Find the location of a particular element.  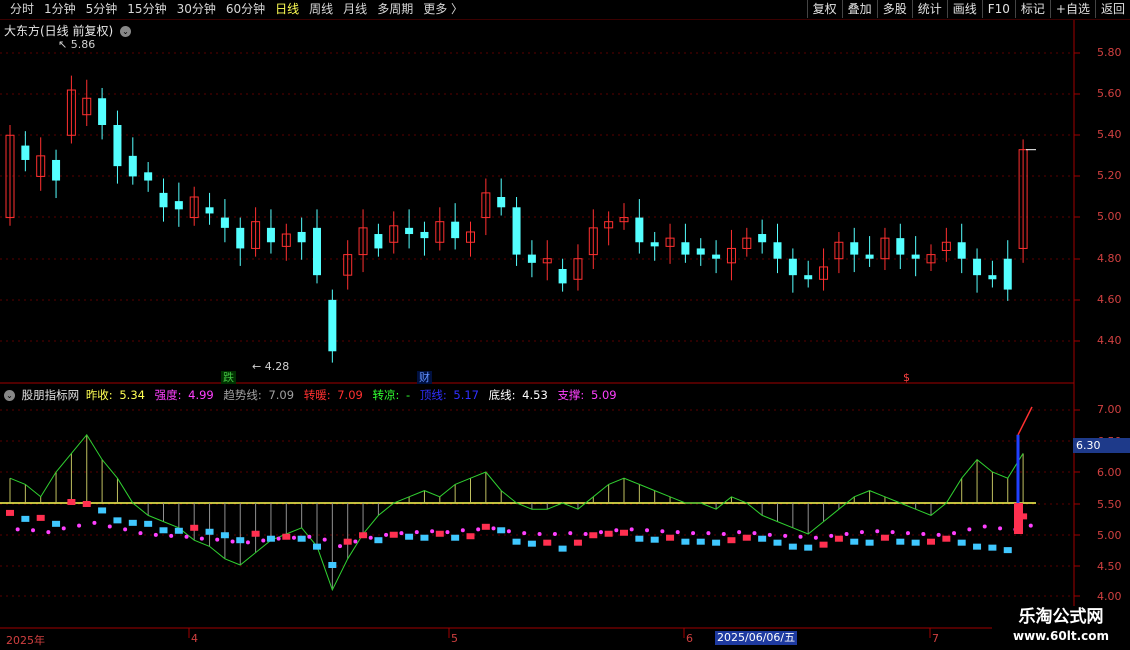

price-tick: 4.40 is located at coordinates (1109, 340).